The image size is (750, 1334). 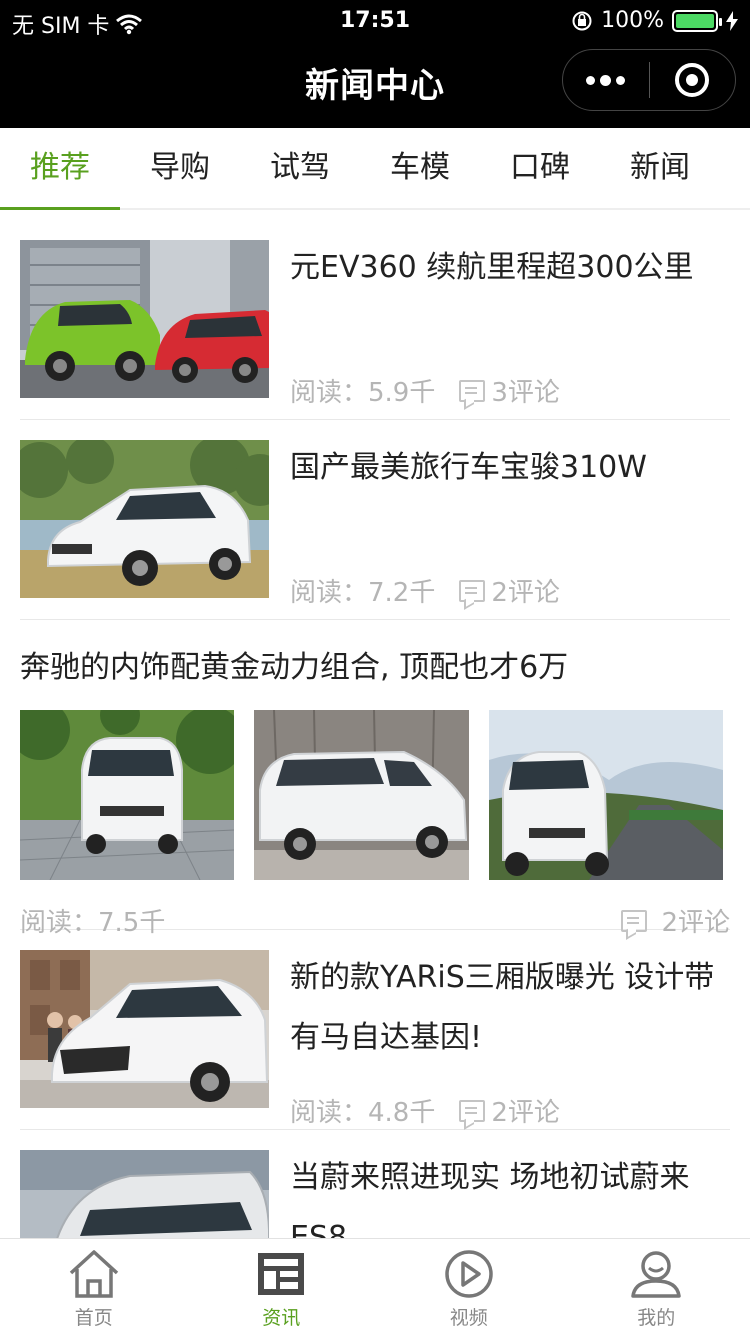 I want to click on article-title: 当蔚来照进现实 场地初试蔚来ES8, so click(x=490, y=1199).